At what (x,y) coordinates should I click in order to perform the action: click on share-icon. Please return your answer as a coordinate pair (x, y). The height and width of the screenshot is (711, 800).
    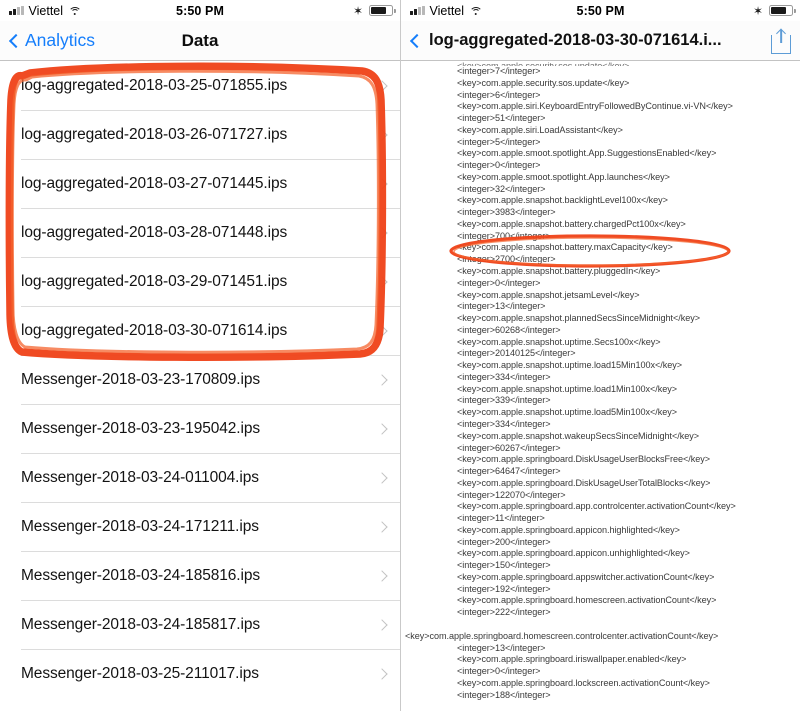
    Looking at the image, I should click on (781, 41).